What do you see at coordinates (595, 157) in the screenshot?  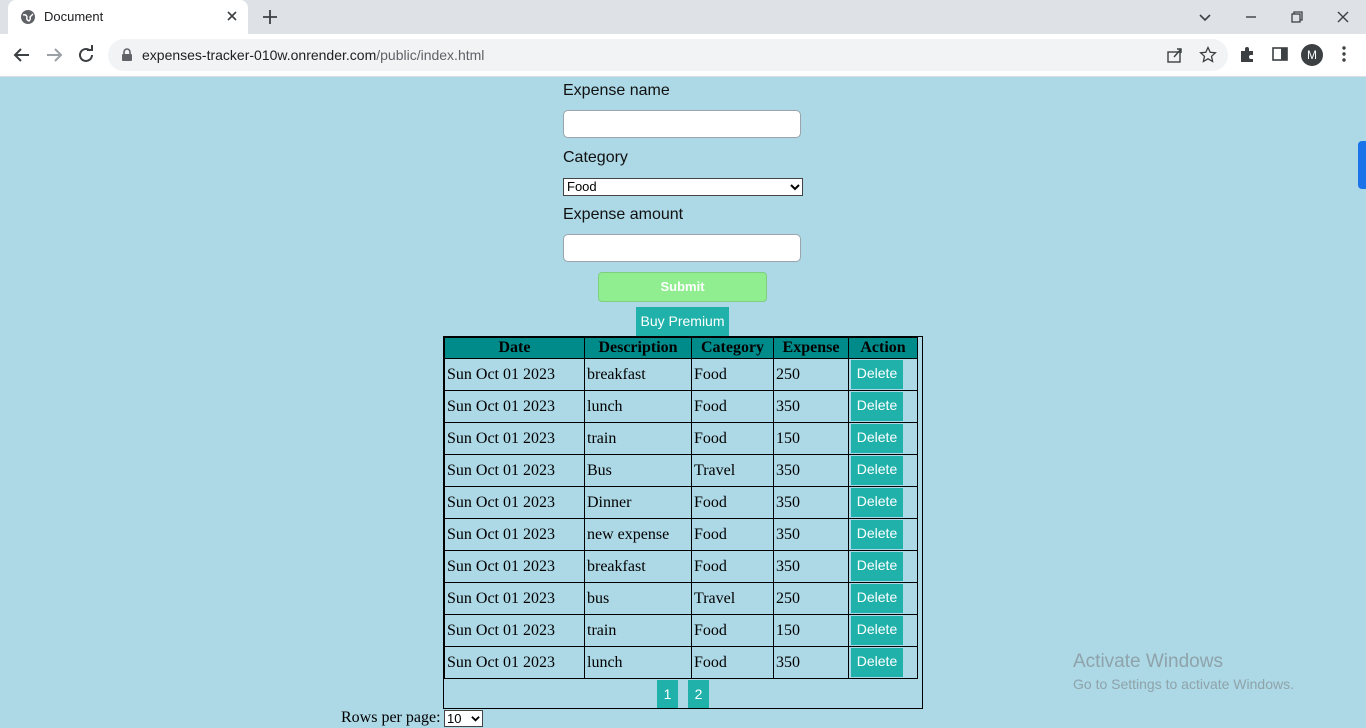 I see `category-label: Category` at bounding box center [595, 157].